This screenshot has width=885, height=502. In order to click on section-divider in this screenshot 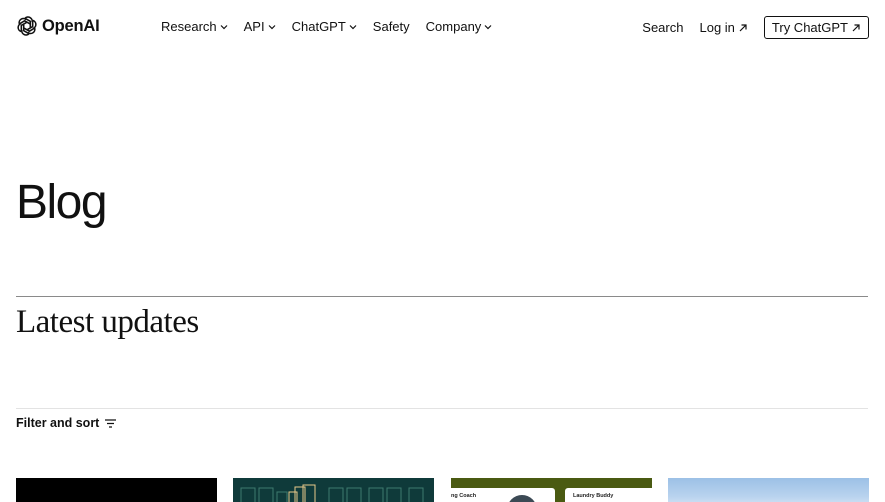, I will do `click(442, 296)`.